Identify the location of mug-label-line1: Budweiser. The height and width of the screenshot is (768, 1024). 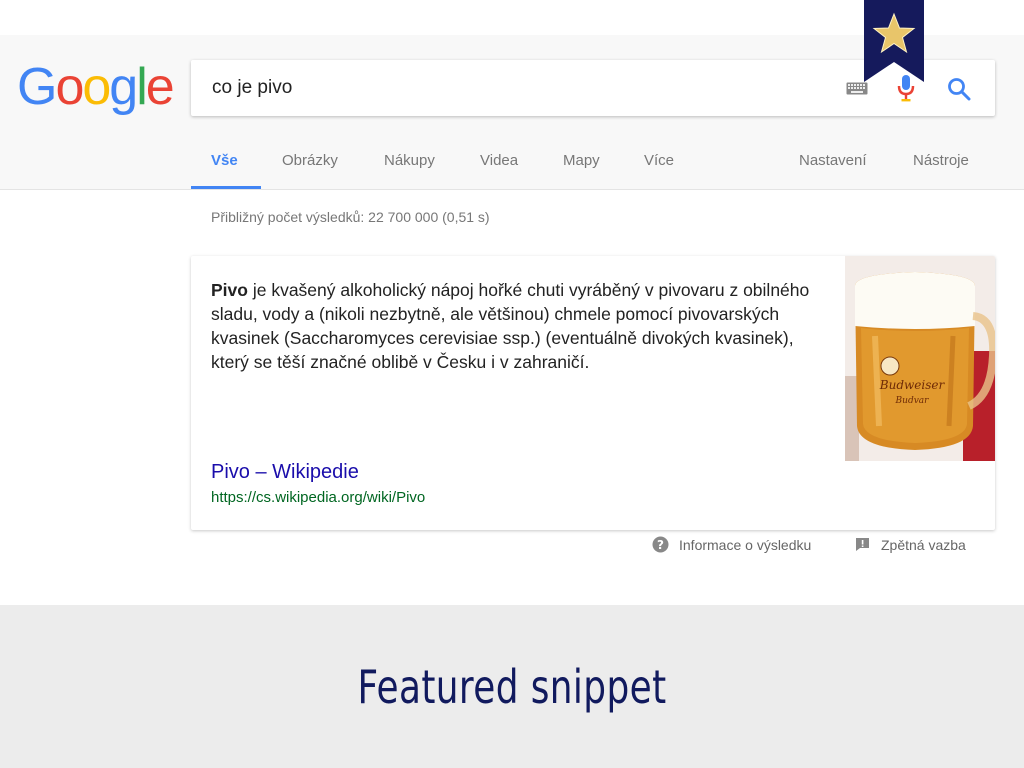
(912, 385).